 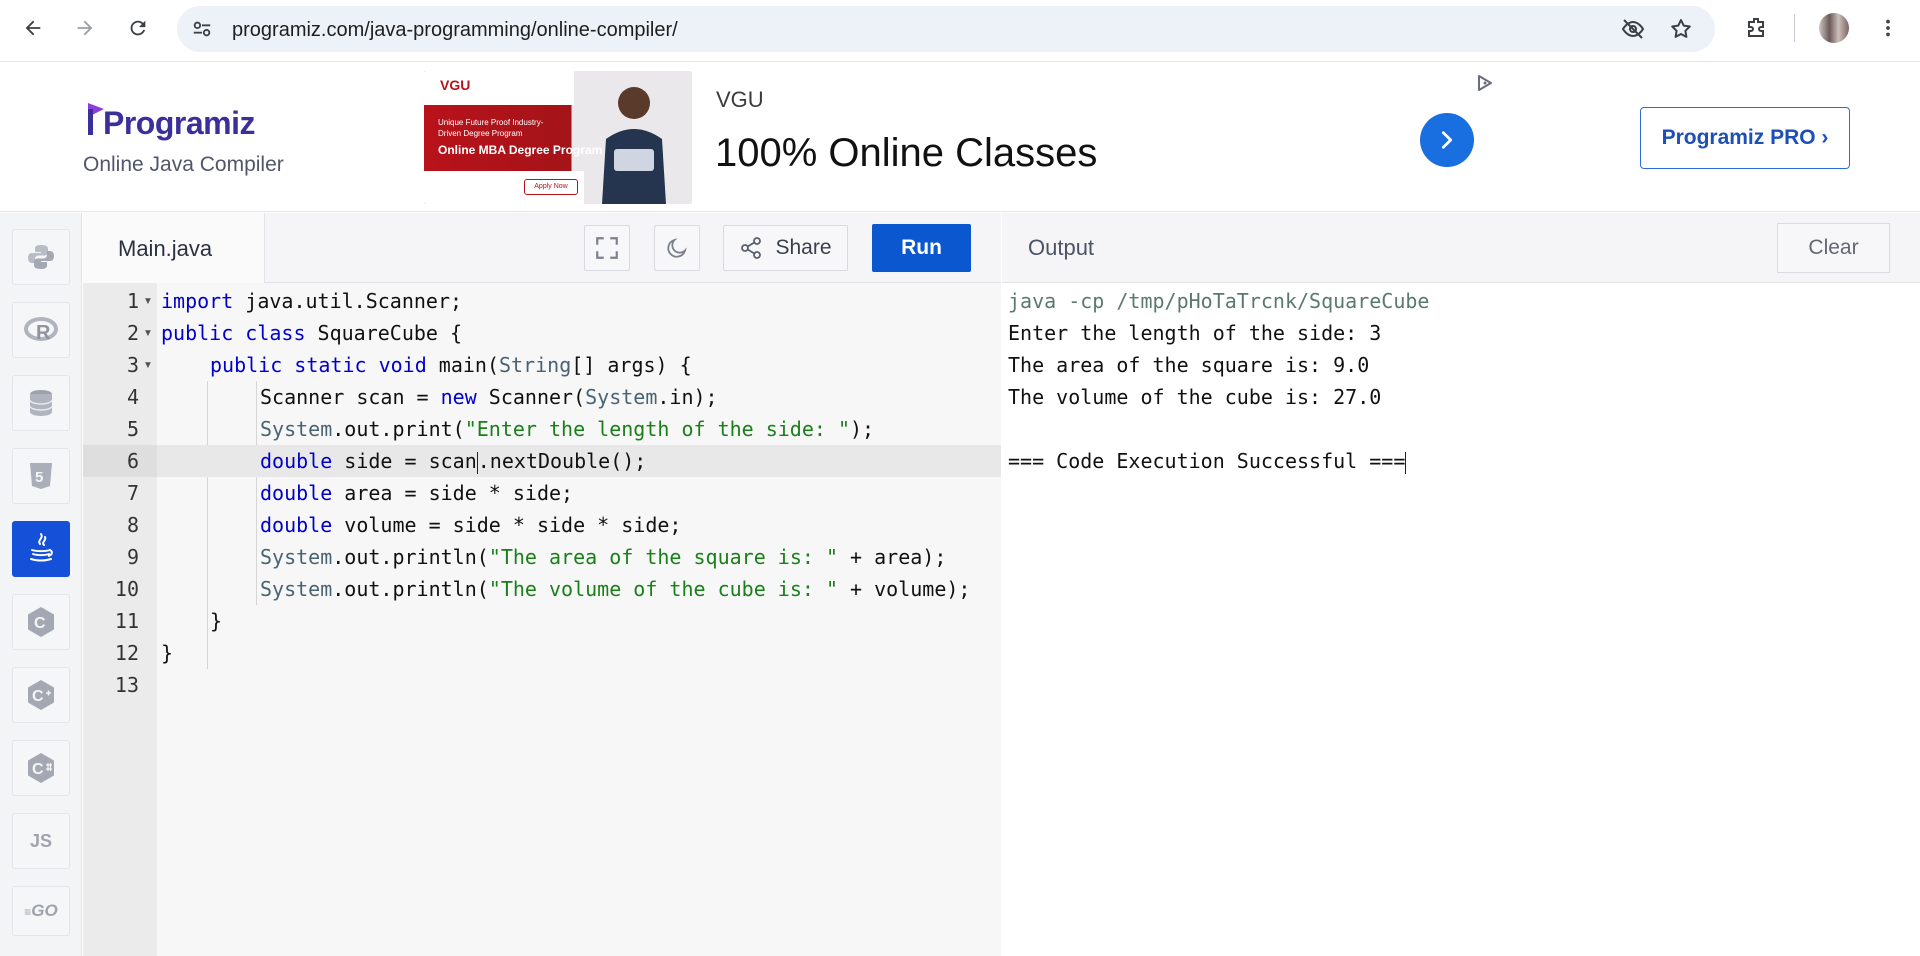 What do you see at coordinates (677, 248) in the screenshot?
I see `theme-toggle-button` at bounding box center [677, 248].